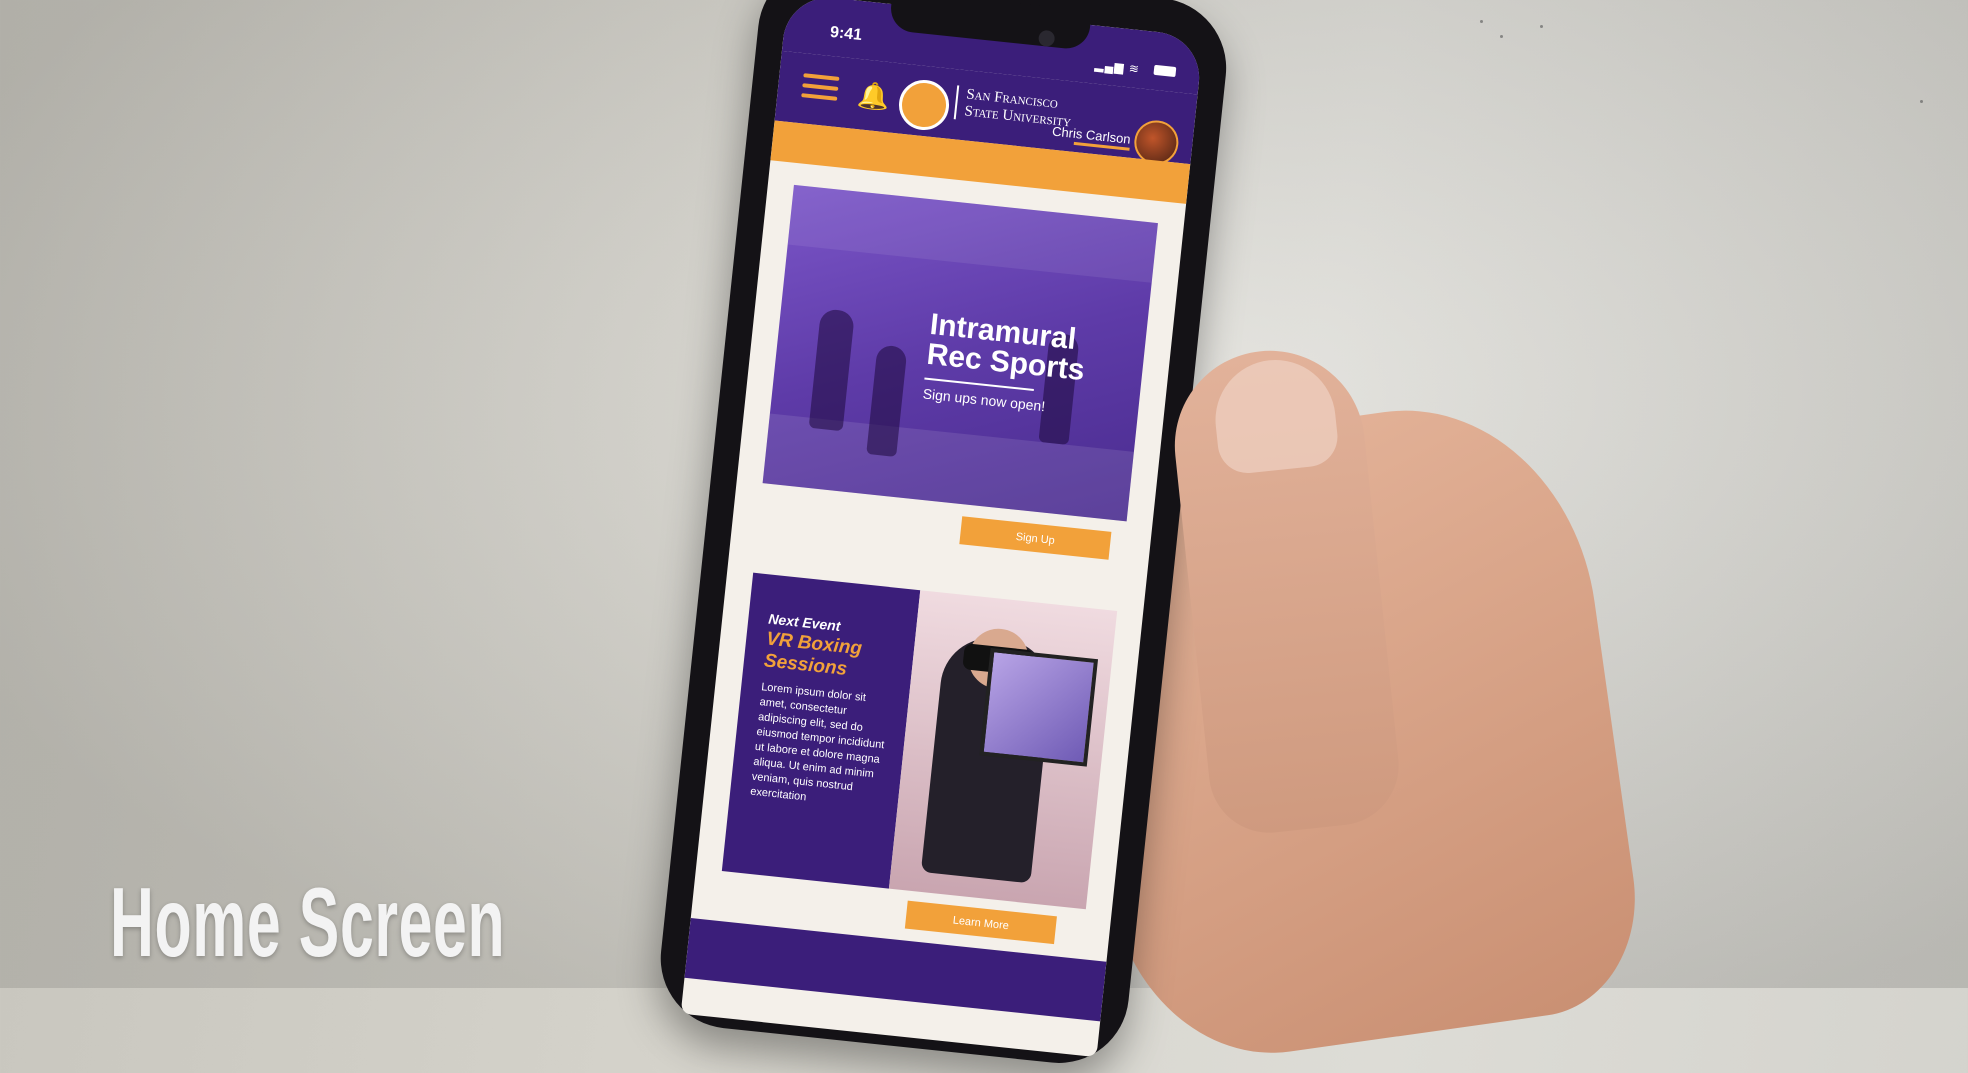  What do you see at coordinates (1117, 67) in the screenshot?
I see `signal-wifi-icon: ▂▄▆ ≋` at bounding box center [1117, 67].